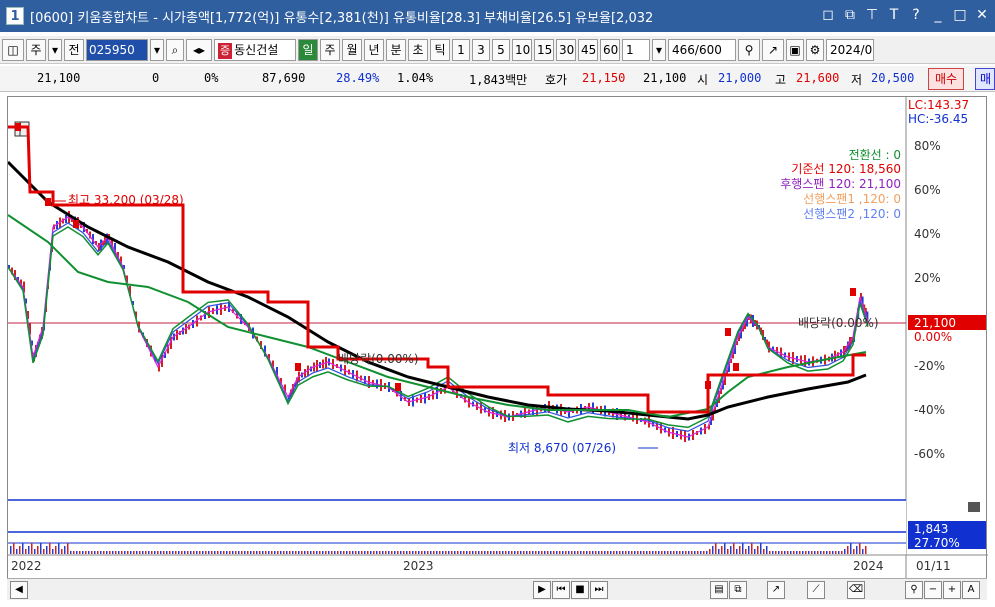  Describe the element at coordinates (580, 590) in the screenshot. I see `stop-icon: ■` at that location.